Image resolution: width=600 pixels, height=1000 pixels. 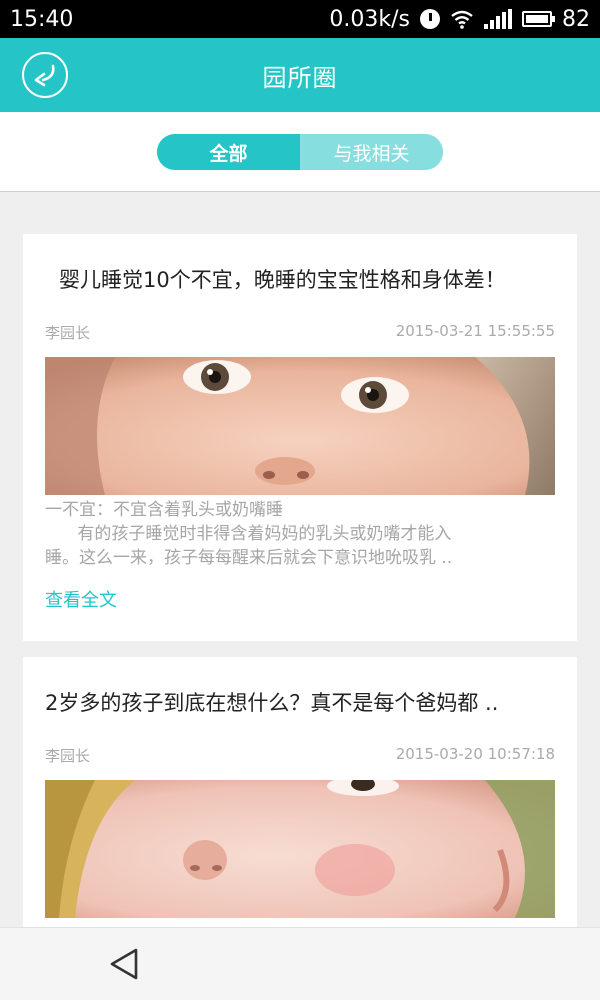 What do you see at coordinates (249, 558) in the screenshot?
I see `excerpt-line: 睡。这么一来，孩子每每醒来后就会下意识地吮吸乳 ..` at bounding box center [249, 558].